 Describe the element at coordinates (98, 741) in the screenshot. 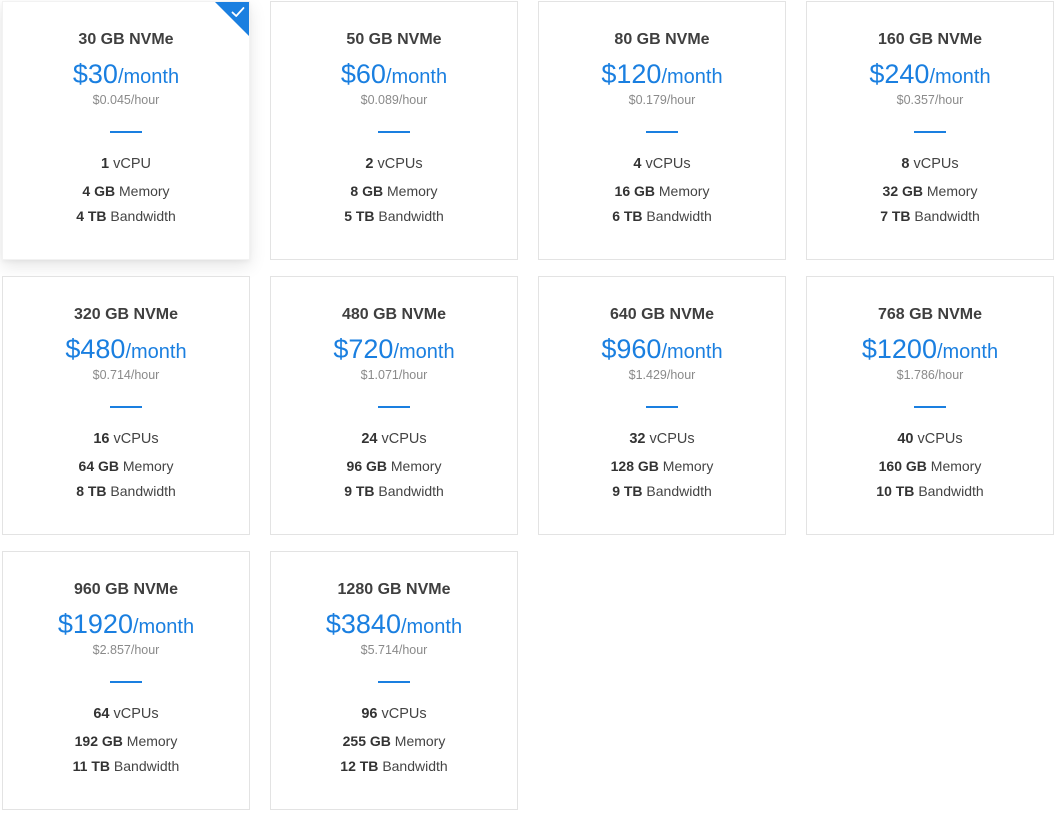

I see `memory-value: 192 GB` at that location.